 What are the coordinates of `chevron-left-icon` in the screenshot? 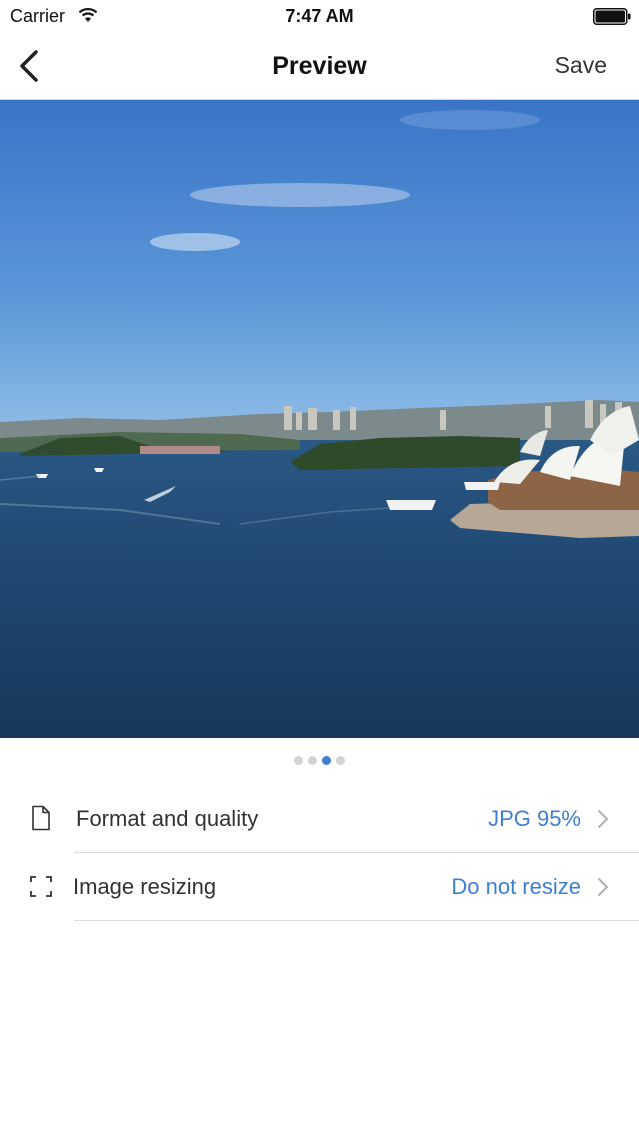 It's located at (29, 66).